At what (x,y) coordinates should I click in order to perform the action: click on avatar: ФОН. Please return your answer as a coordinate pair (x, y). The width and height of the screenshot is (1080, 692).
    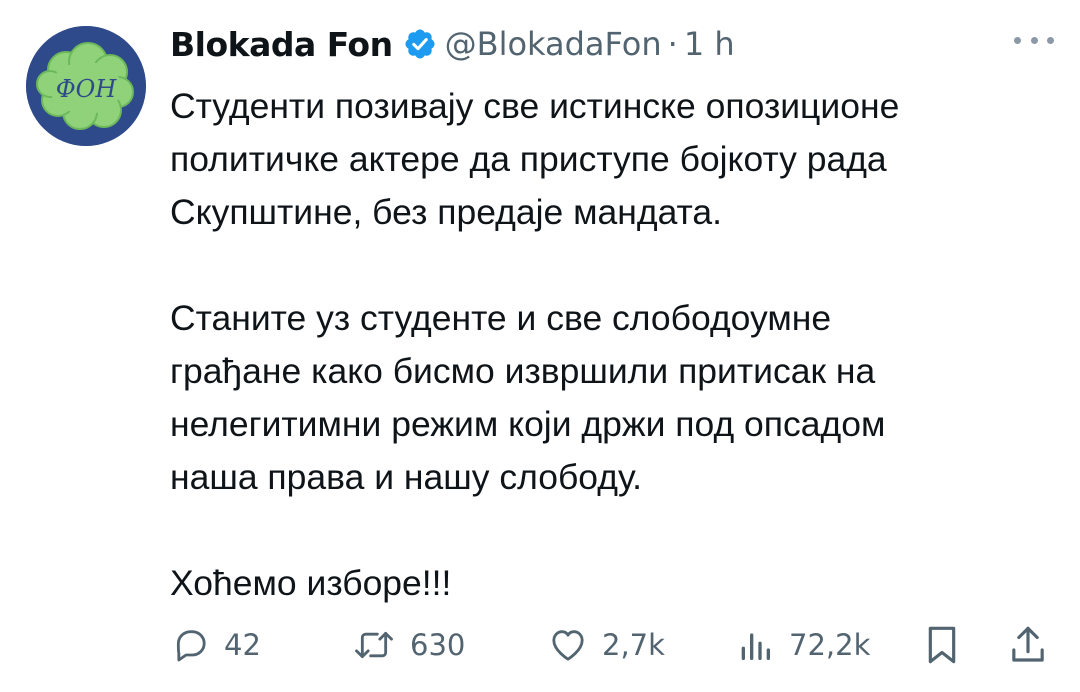
    Looking at the image, I should click on (86, 86).